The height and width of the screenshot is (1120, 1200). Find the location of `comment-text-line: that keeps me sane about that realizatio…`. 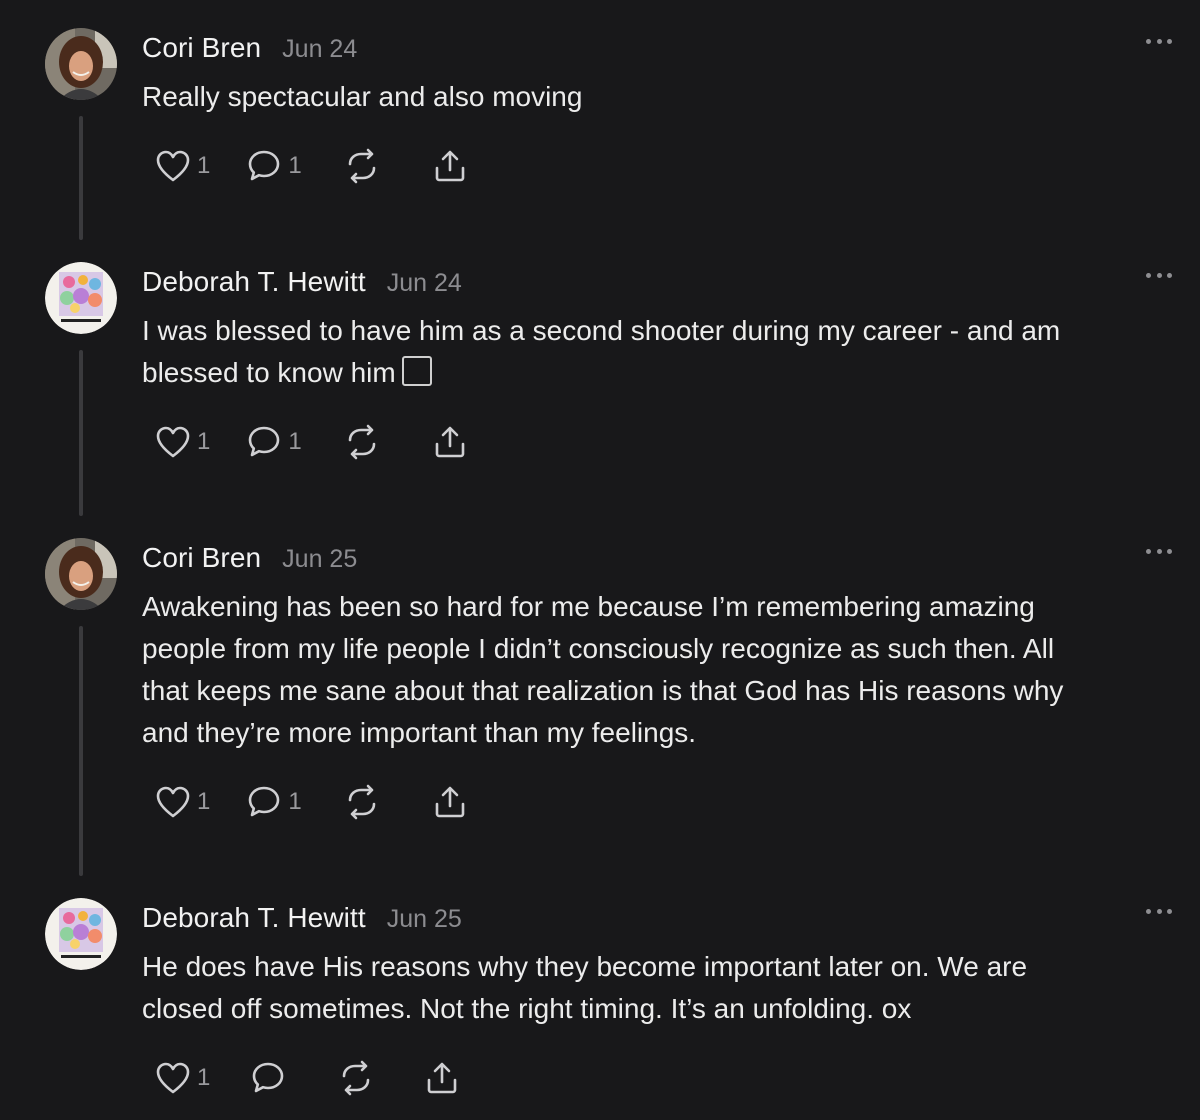

comment-text-line: that keeps me sane about that realizatio… is located at coordinates (603, 690).